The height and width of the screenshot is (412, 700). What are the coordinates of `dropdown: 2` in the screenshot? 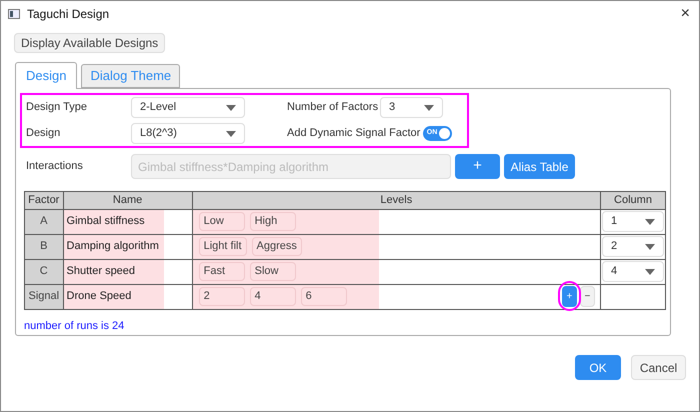 It's located at (633, 246).